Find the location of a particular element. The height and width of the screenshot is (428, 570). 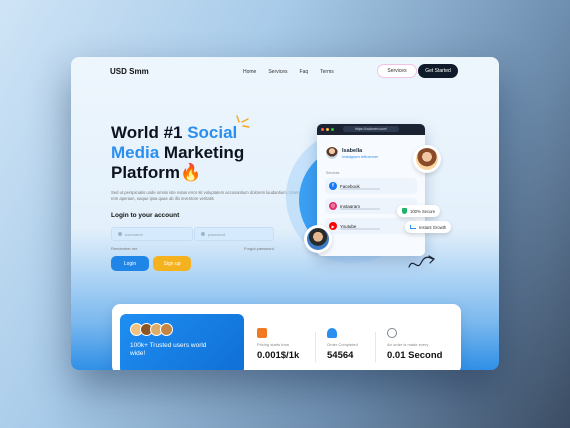

fire-emoji: 🔥 is located at coordinates (190, 172).